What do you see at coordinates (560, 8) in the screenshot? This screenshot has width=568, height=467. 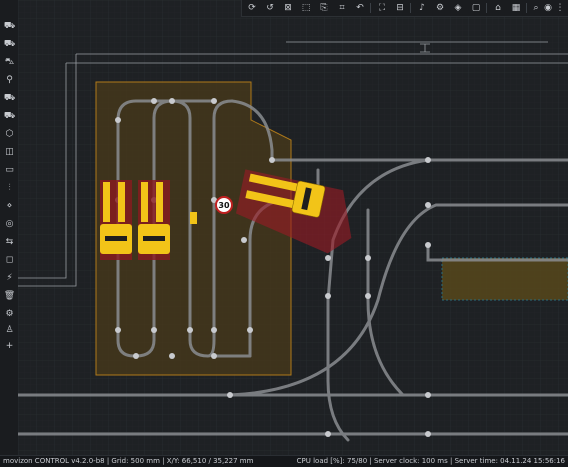 I see `more-icon: ⋮` at bounding box center [560, 8].